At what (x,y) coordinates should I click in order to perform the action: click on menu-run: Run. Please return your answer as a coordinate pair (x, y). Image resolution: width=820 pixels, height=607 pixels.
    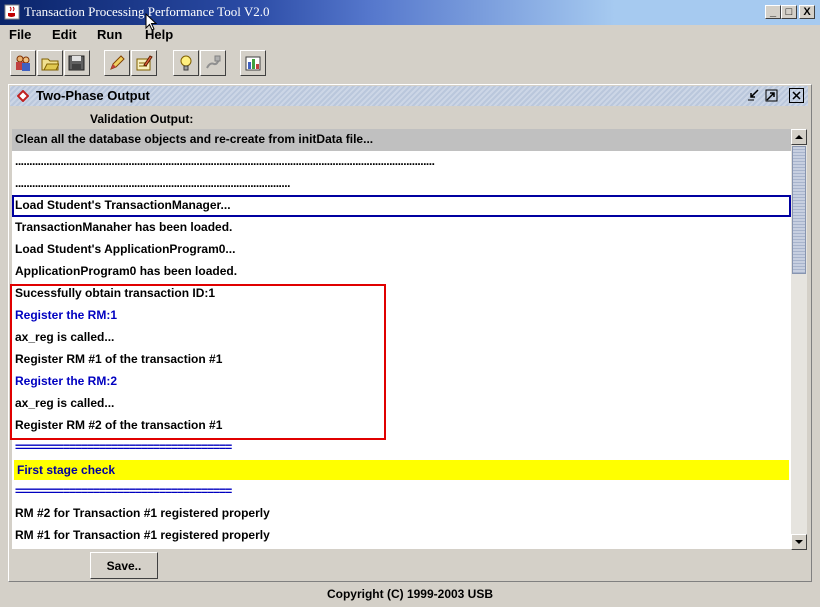
    Looking at the image, I should click on (109, 34).